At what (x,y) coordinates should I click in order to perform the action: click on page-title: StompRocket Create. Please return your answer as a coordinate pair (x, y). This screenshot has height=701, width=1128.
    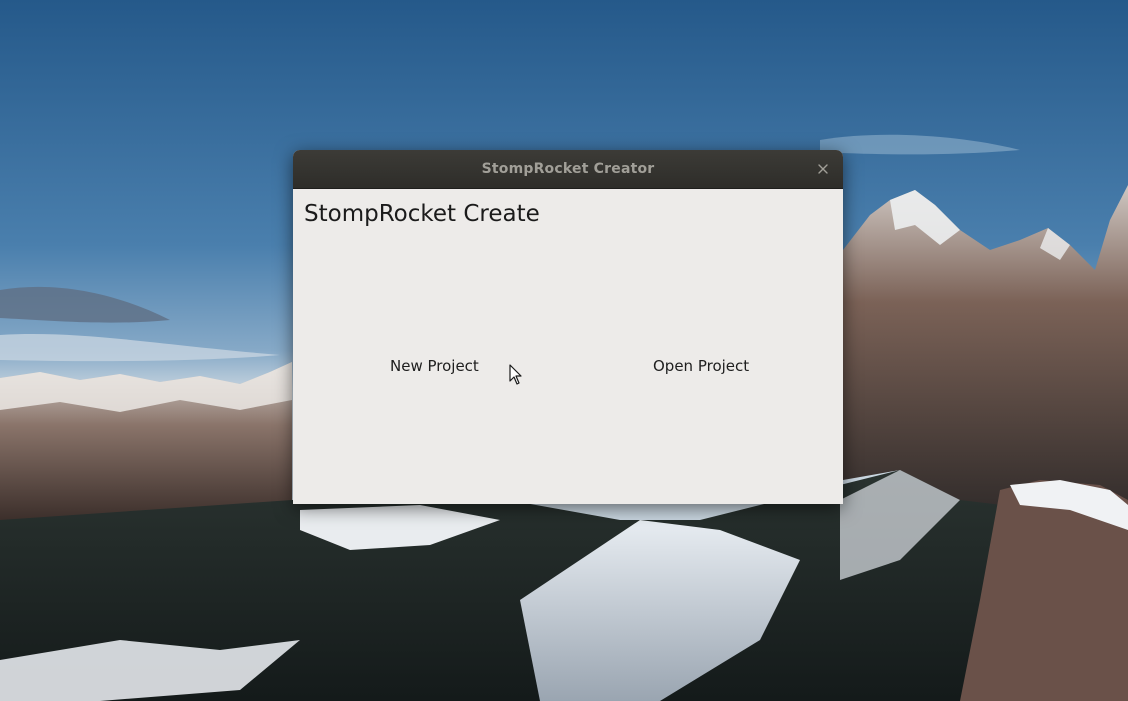
    Looking at the image, I should click on (422, 214).